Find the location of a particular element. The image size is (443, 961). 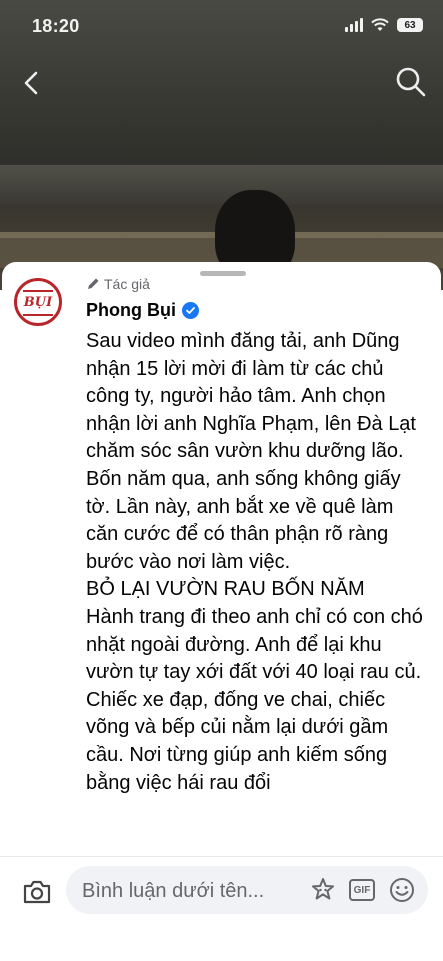

status-icons: 63 is located at coordinates (384, 25).